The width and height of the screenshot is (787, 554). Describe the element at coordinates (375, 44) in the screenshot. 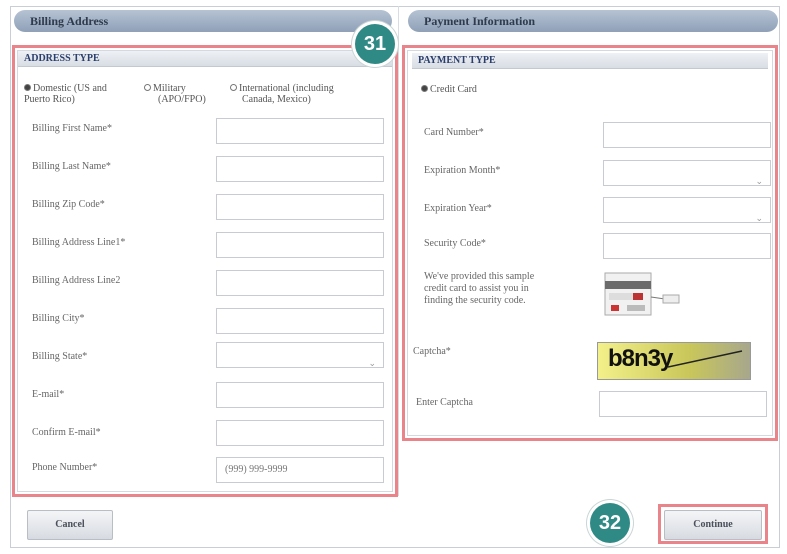

I see `callout-badge-31: 31` at that location.